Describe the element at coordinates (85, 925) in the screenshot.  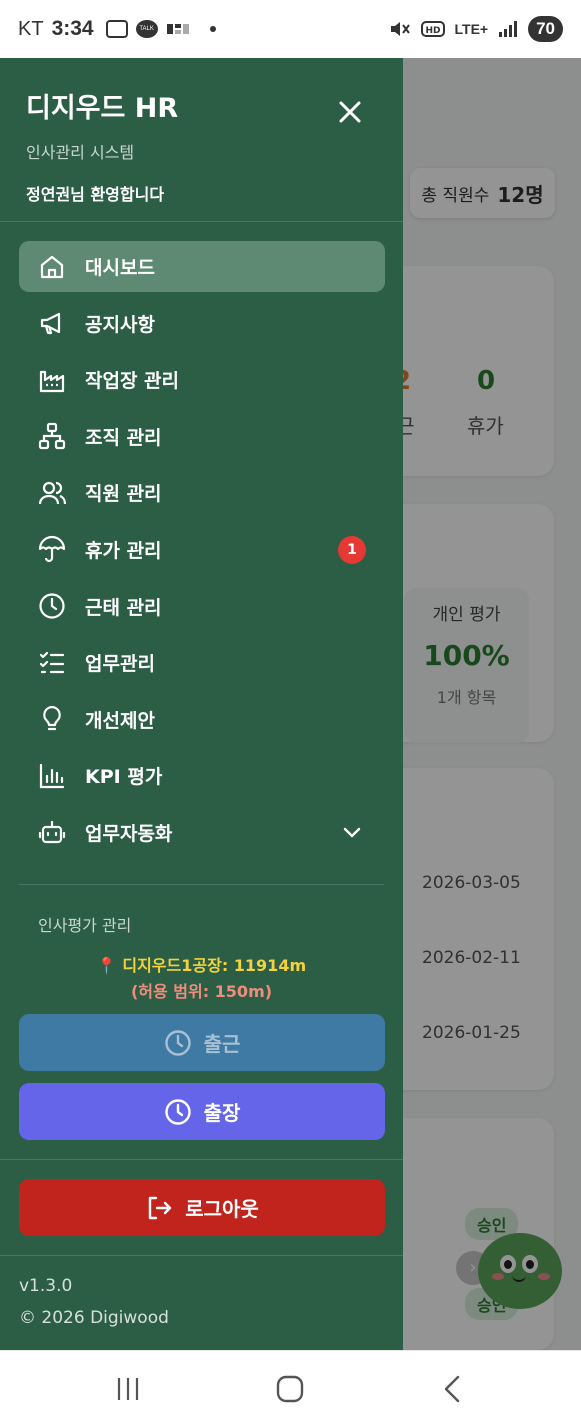
I see `section-title: 인사평가 관리` at that location.